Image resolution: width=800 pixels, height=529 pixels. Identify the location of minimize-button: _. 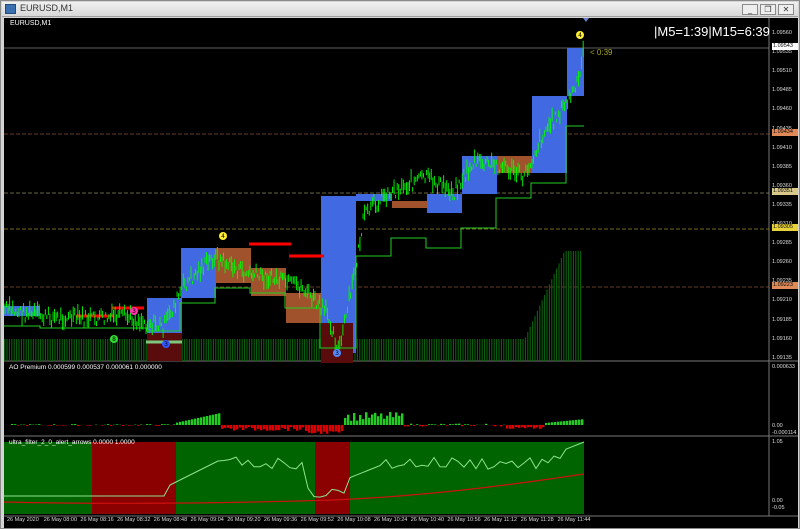
(750, 9).